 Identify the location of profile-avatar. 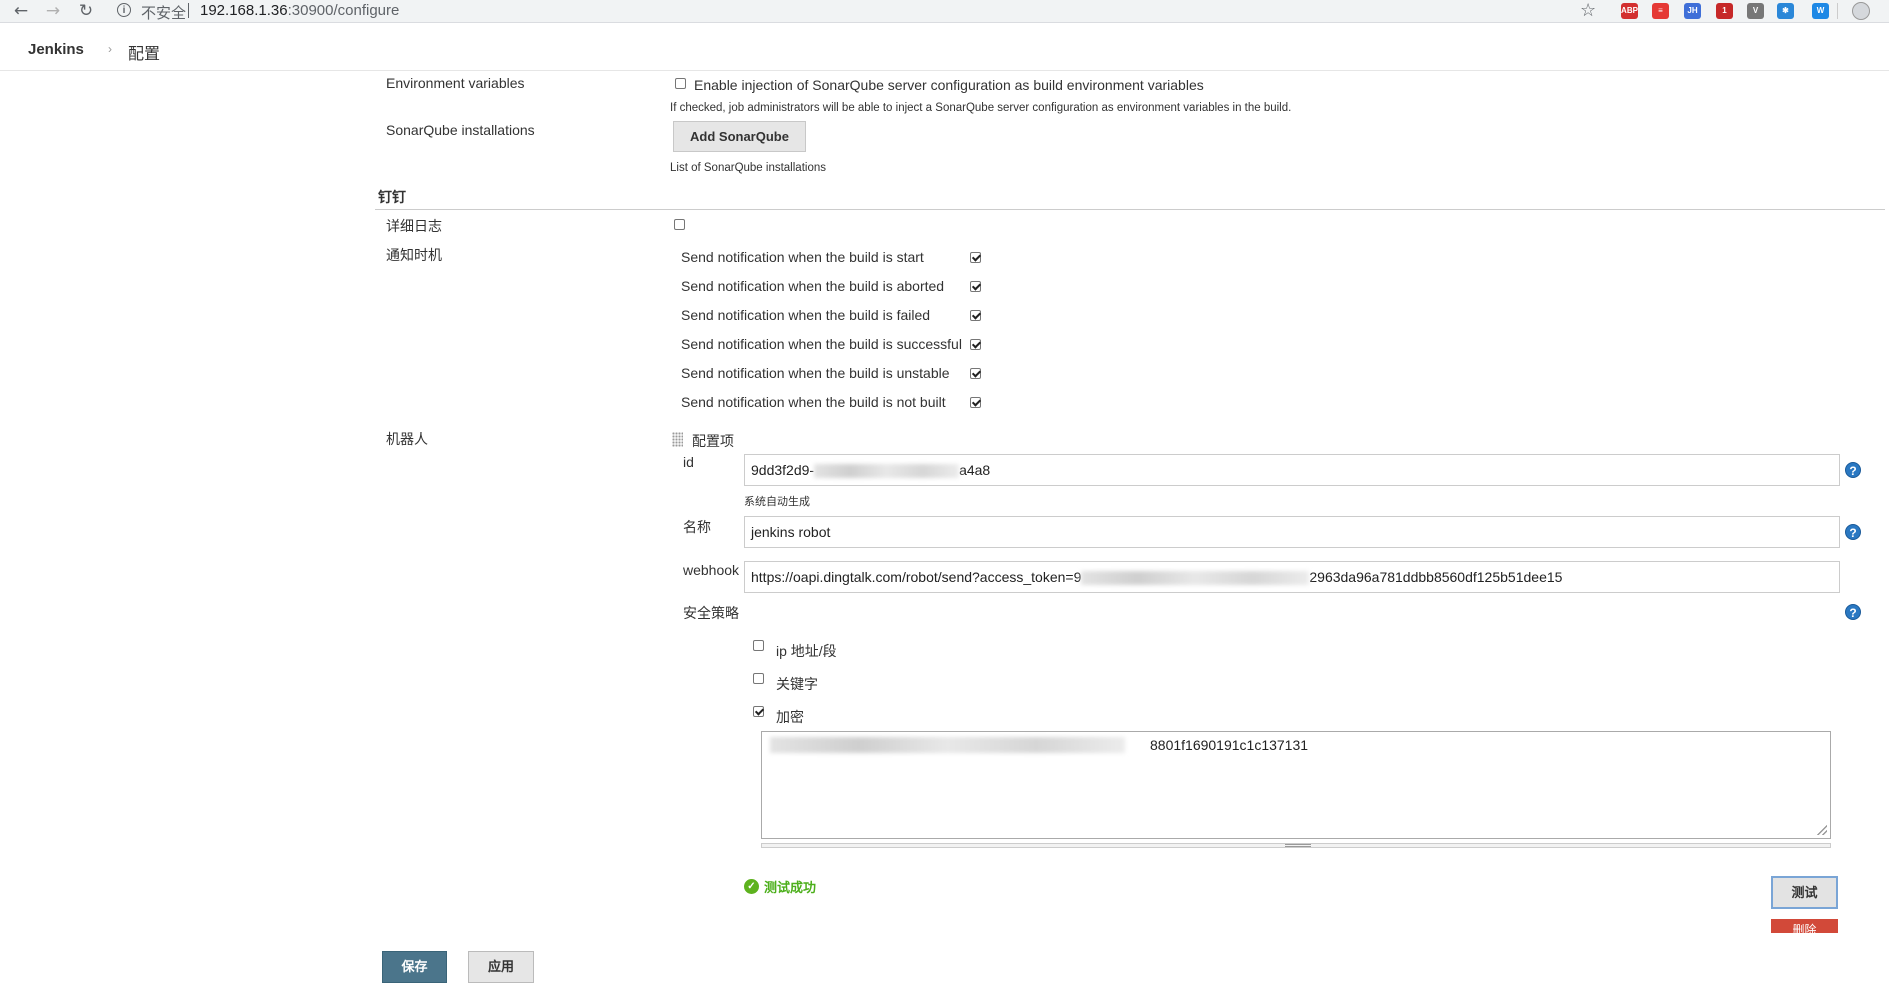
(1861, 11).